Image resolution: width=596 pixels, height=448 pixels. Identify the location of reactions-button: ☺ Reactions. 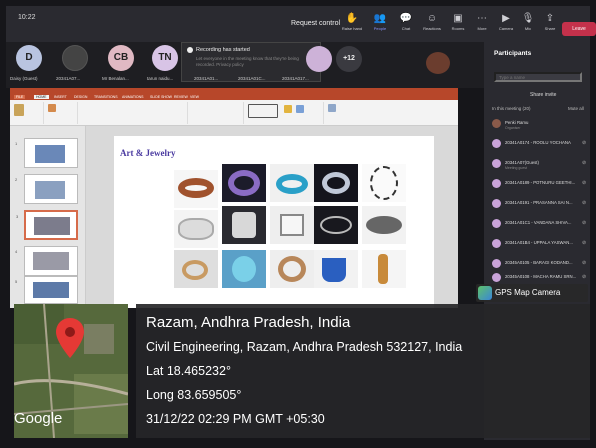
(432, 25).